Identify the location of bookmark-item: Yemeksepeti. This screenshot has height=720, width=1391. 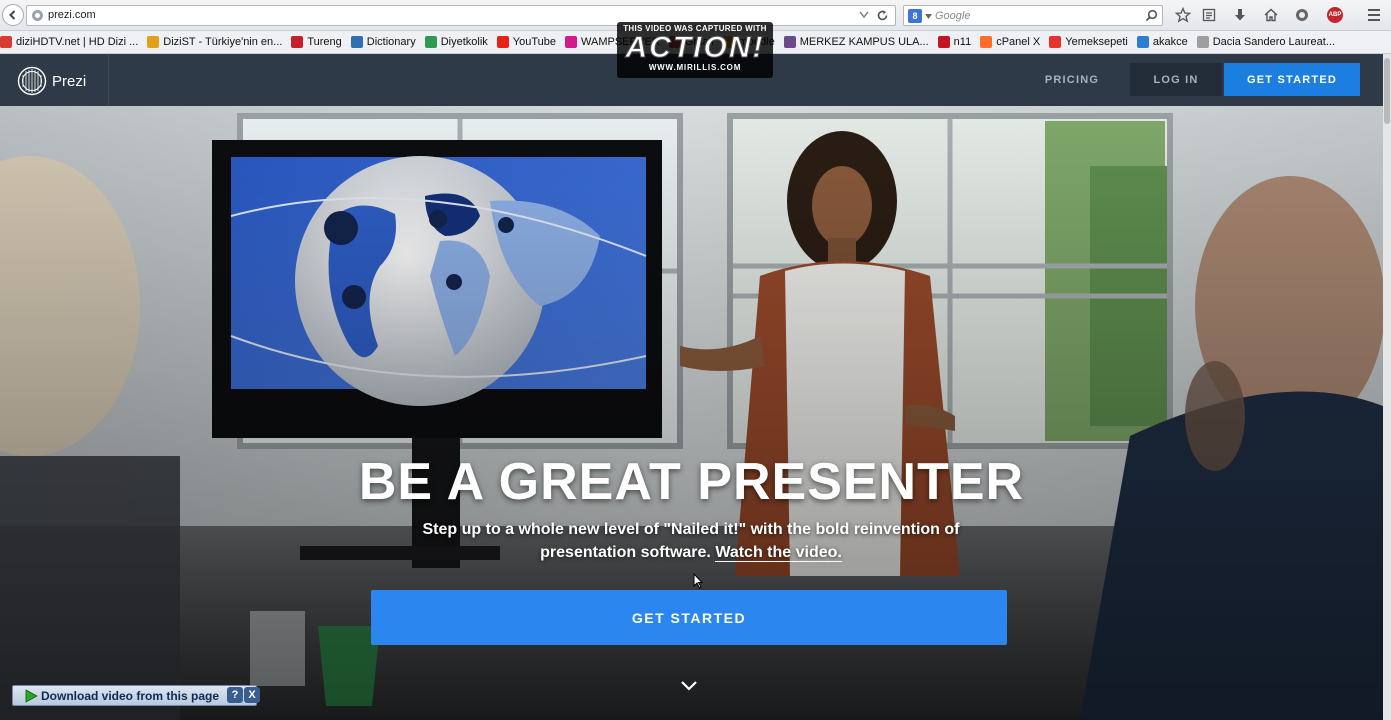
(1088, 42).